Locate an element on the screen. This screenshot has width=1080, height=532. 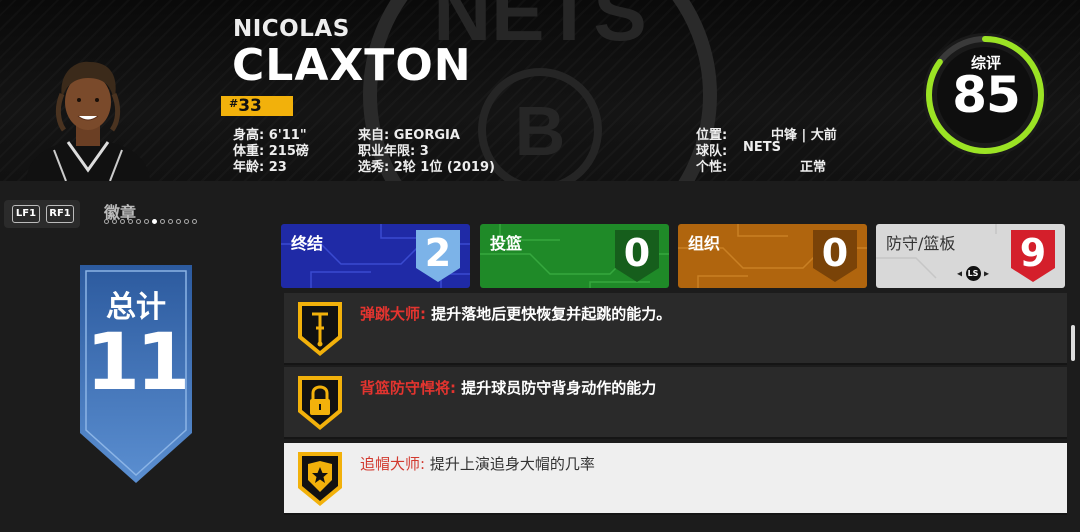
jersey-number-badge: #33 is located at coordinates (257, 106).